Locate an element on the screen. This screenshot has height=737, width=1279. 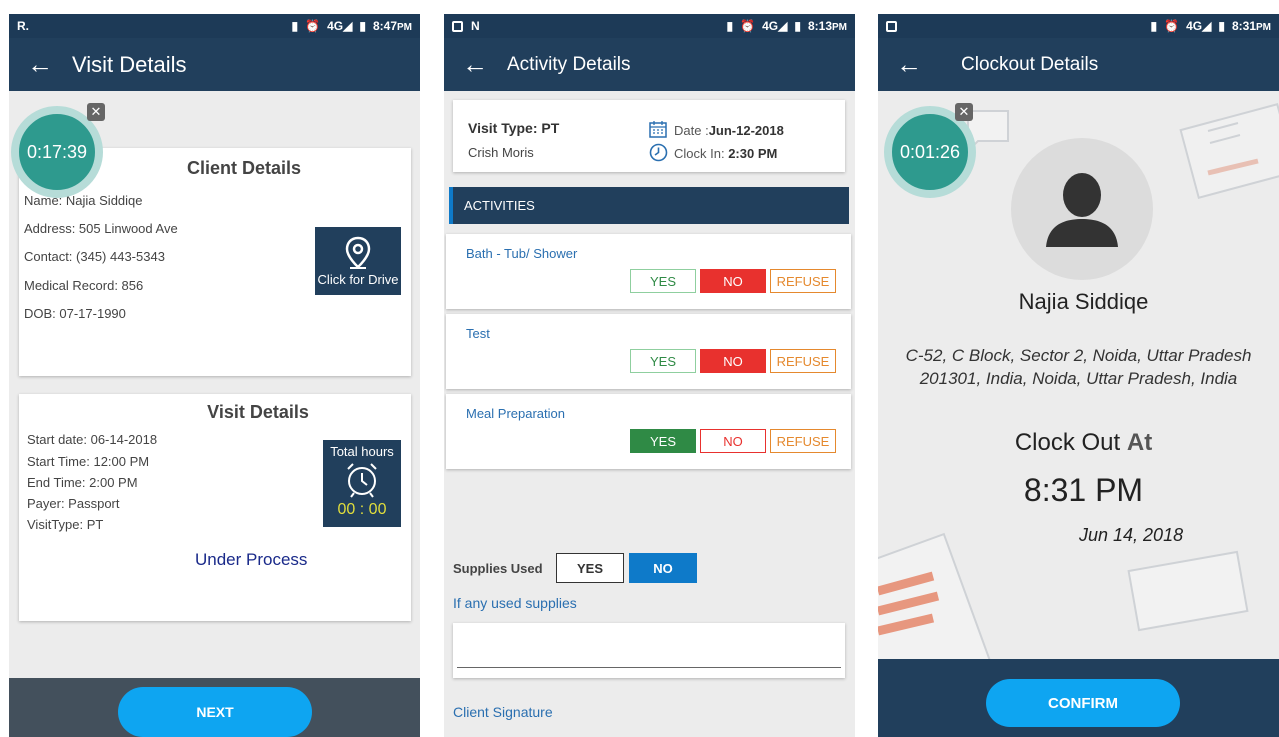
activity-card: Test YES NO REFUSE is located at coordinates (648, 351).